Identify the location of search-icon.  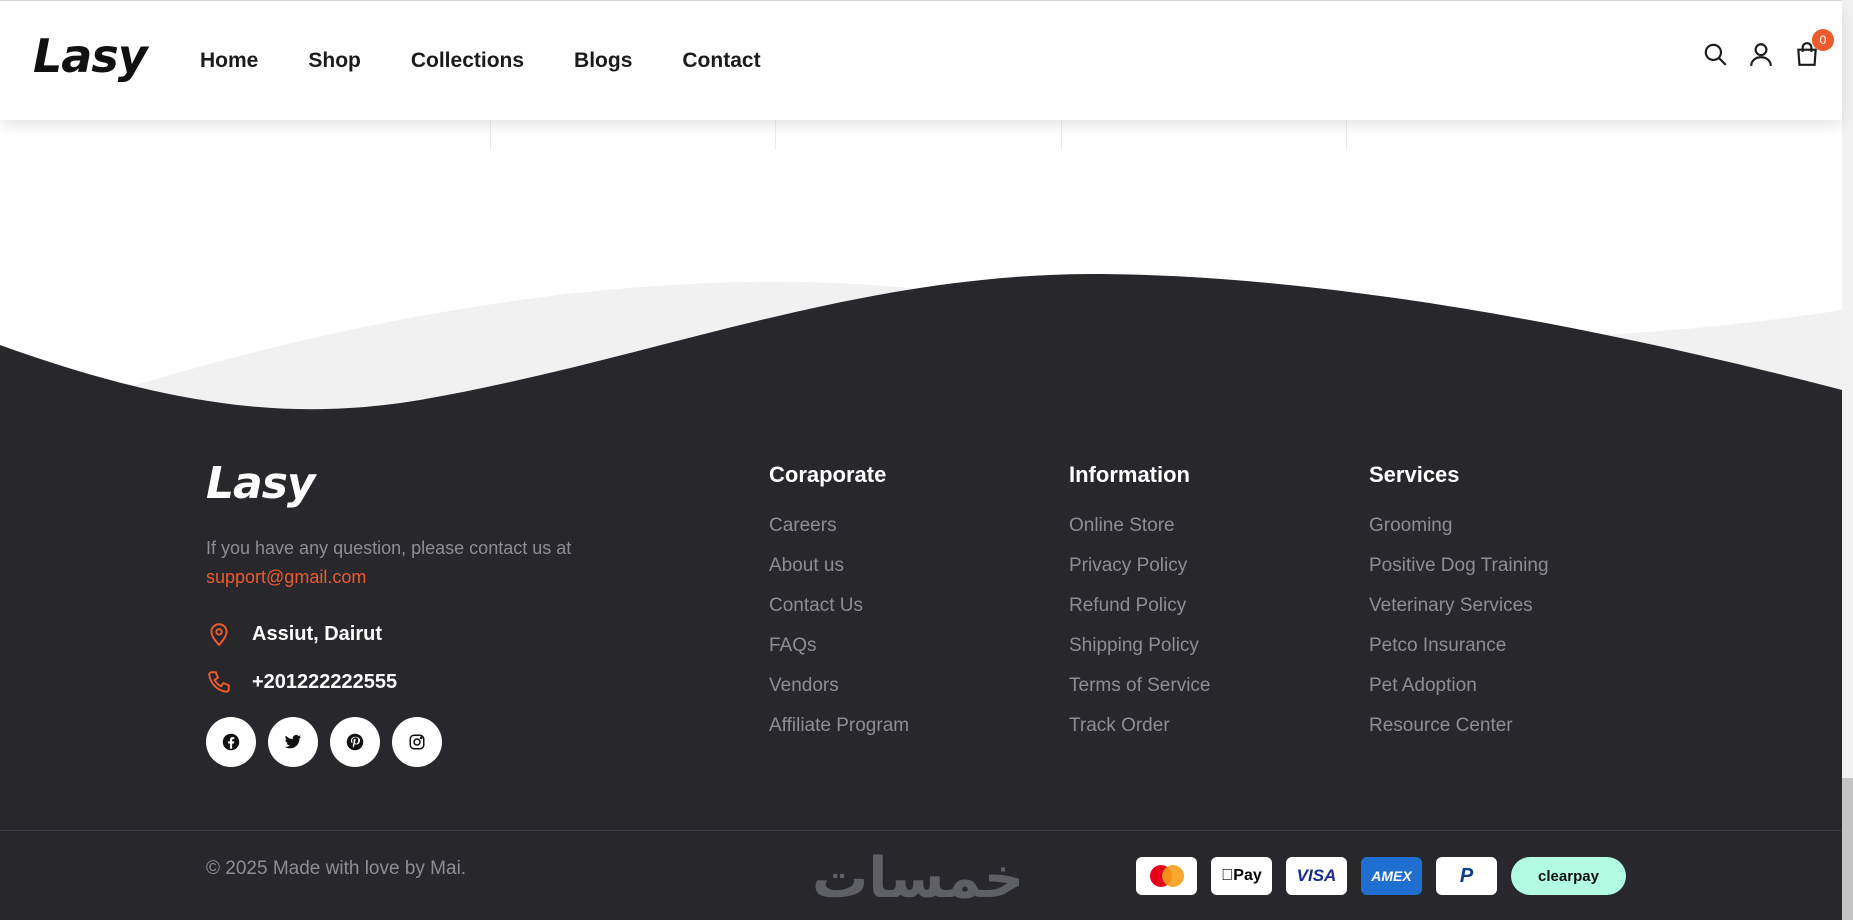
(1715, 54).